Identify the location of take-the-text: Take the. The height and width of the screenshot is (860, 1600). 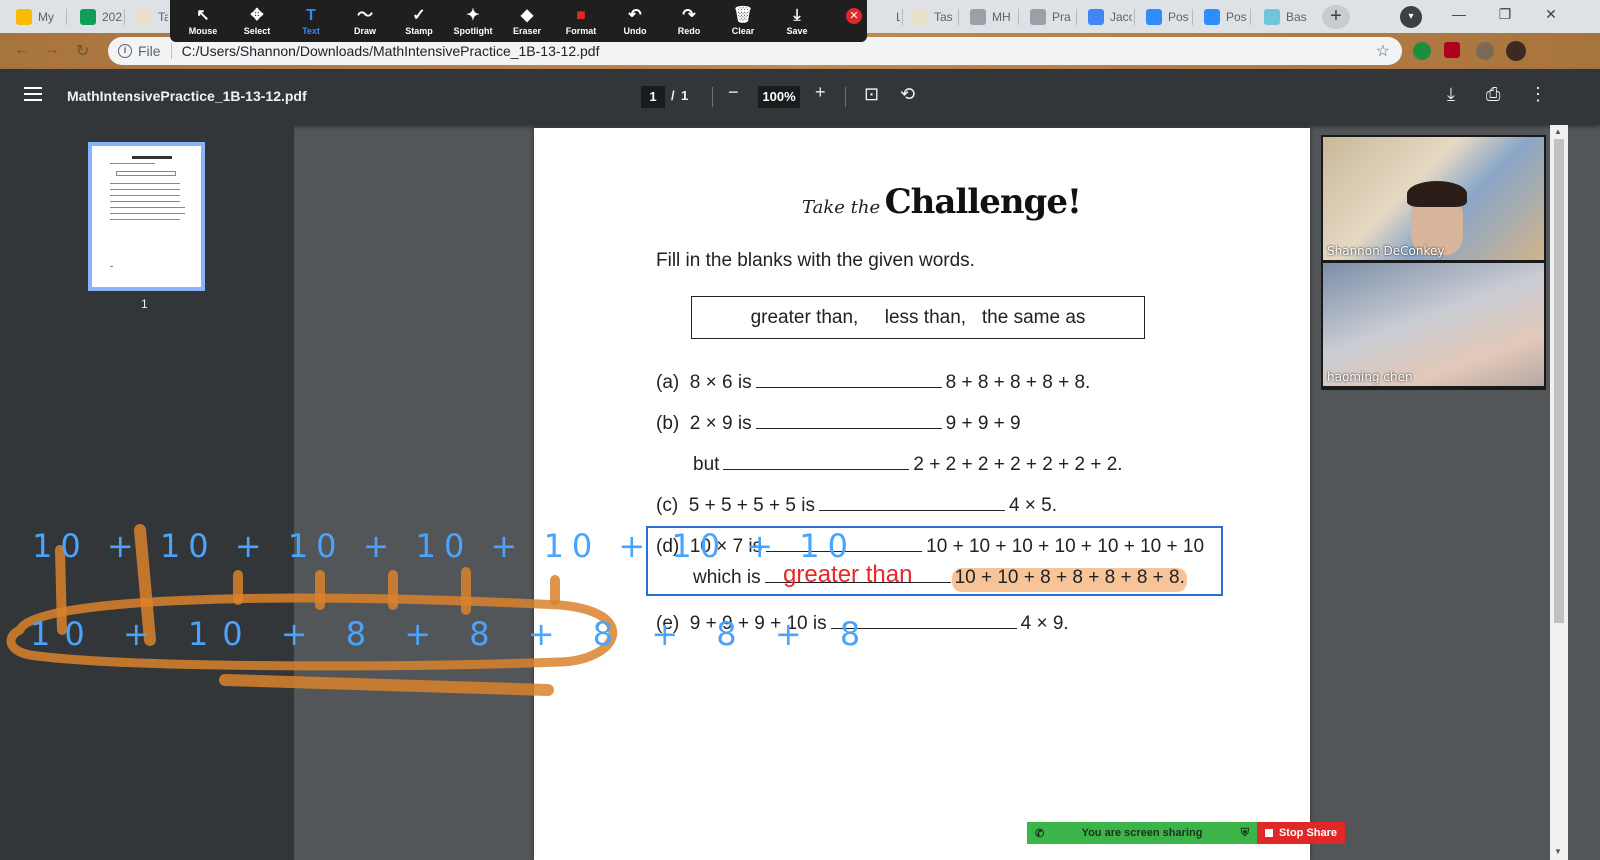
(841, 207).